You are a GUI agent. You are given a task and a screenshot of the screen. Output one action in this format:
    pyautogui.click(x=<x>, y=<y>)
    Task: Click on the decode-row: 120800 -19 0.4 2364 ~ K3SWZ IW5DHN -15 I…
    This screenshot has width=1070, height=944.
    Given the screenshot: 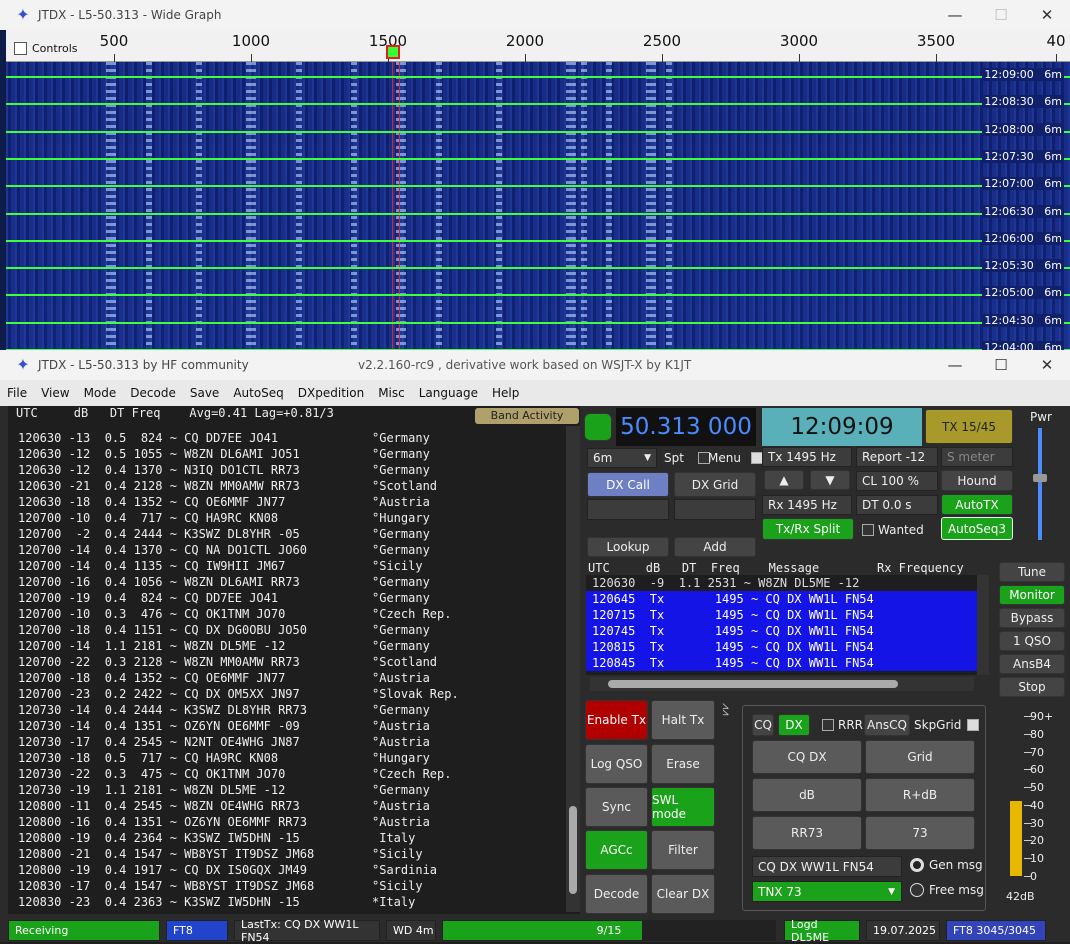 What is the action you would take?
    pyautogui.click(x=292, y=838)
    